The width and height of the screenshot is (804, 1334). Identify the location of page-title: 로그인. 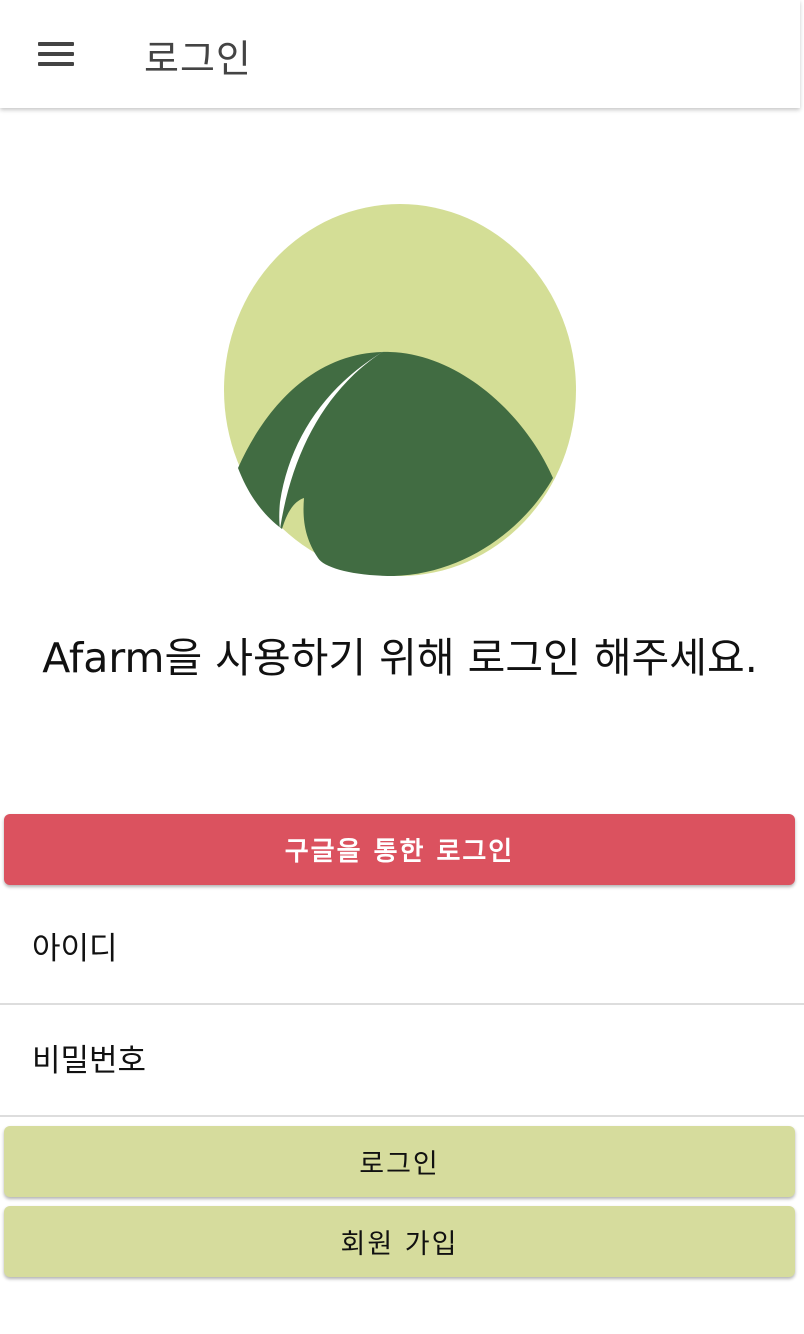
(198, 59).